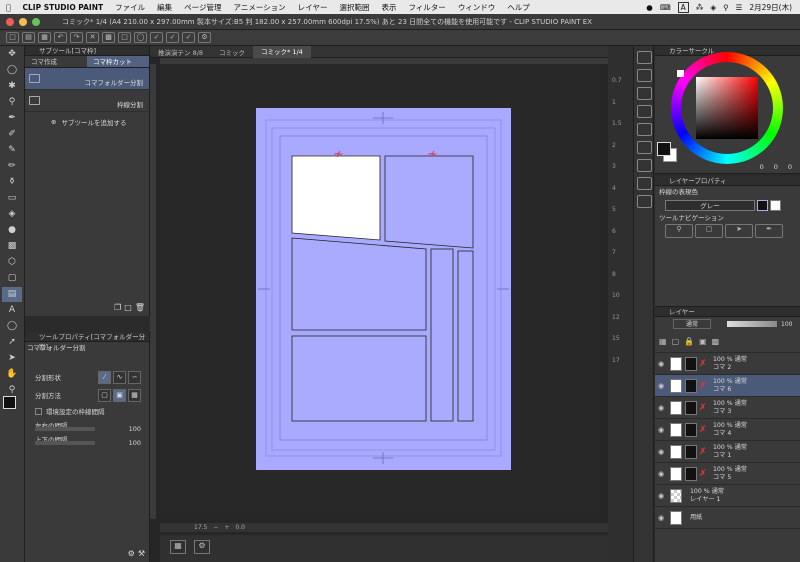 The height and width of the screenshot is (562, 800). What do you see at coordinates (36, 22) in the screenshot?
I see `zoom-window-icon` at bounding box center [36, 22].